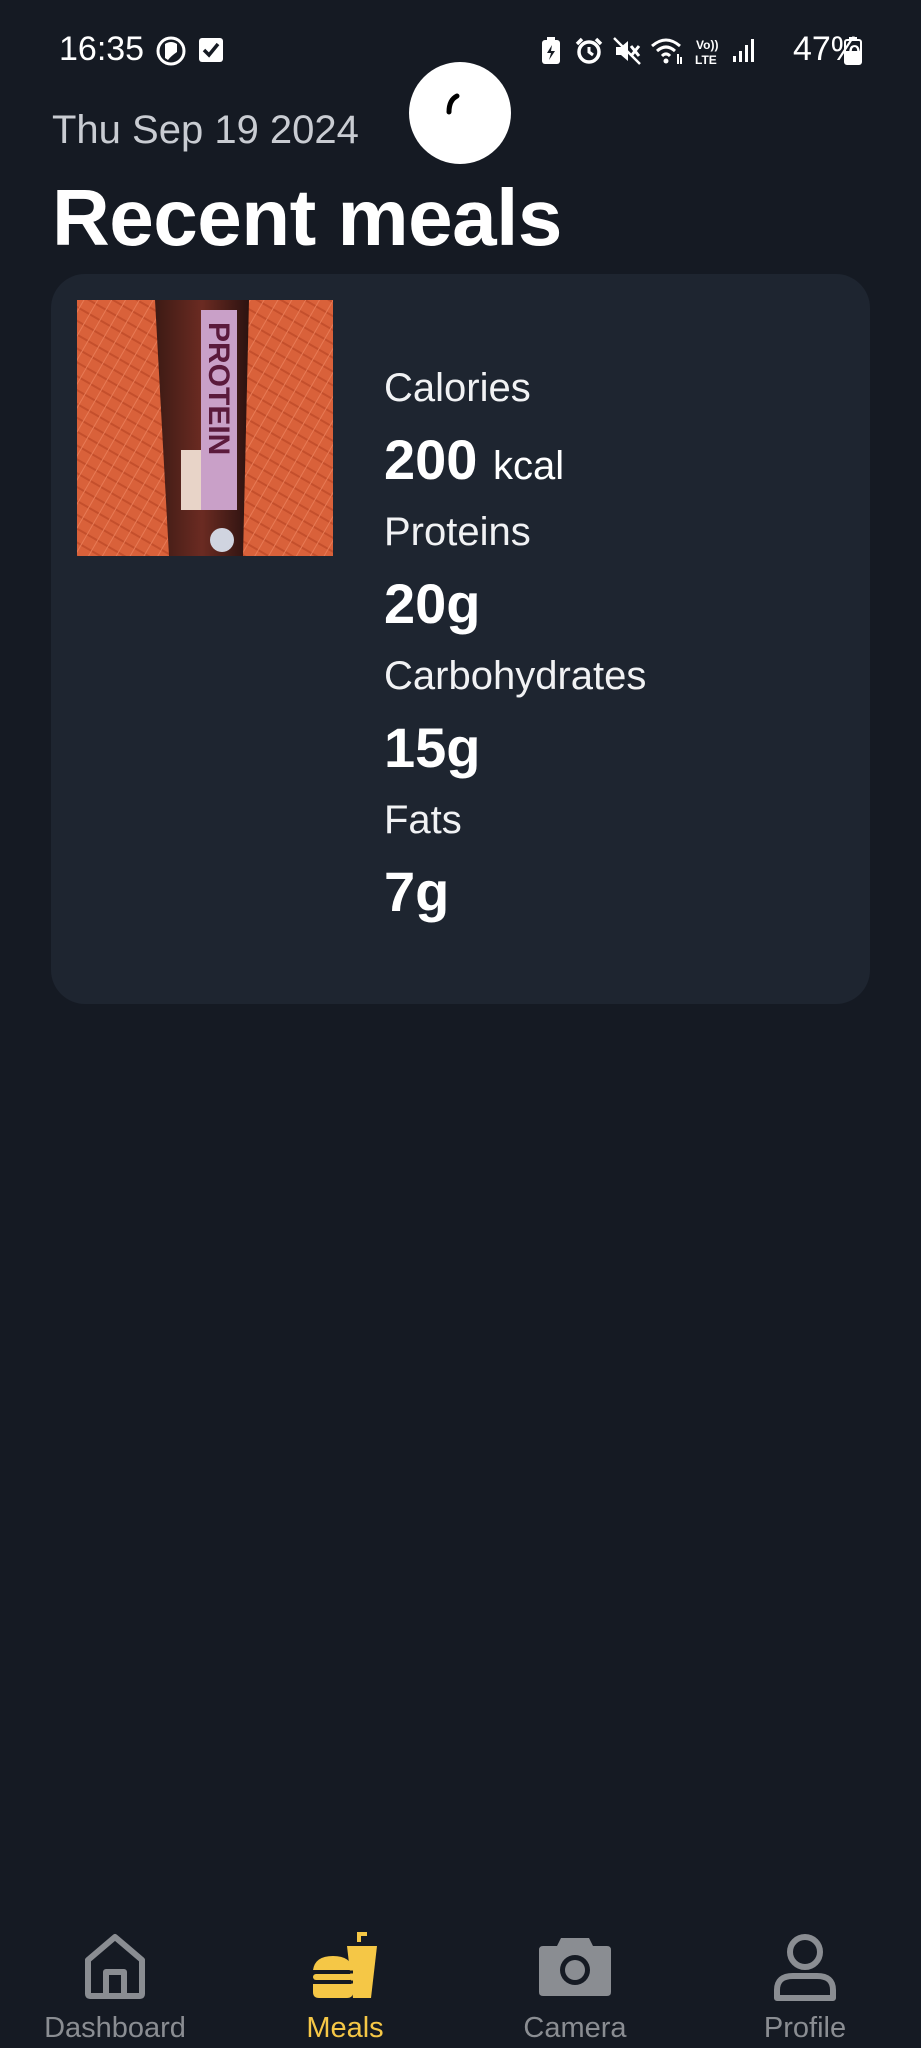 This screenshot has height=2048, width=921. I want to click on camera-icon, so click(575, 1967).